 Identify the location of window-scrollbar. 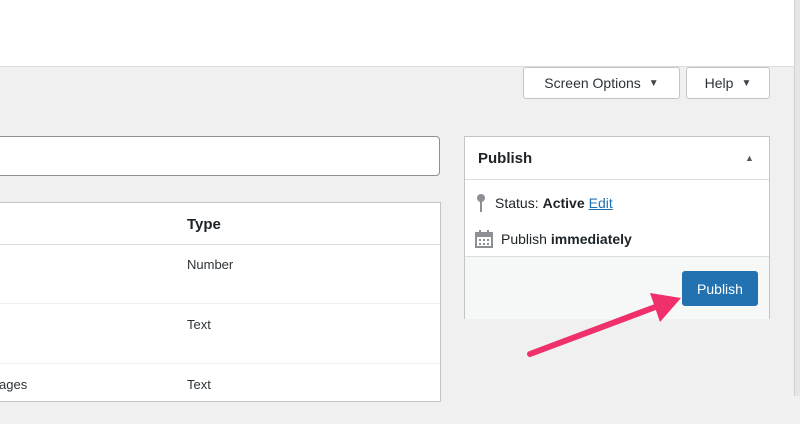
(797, 198).